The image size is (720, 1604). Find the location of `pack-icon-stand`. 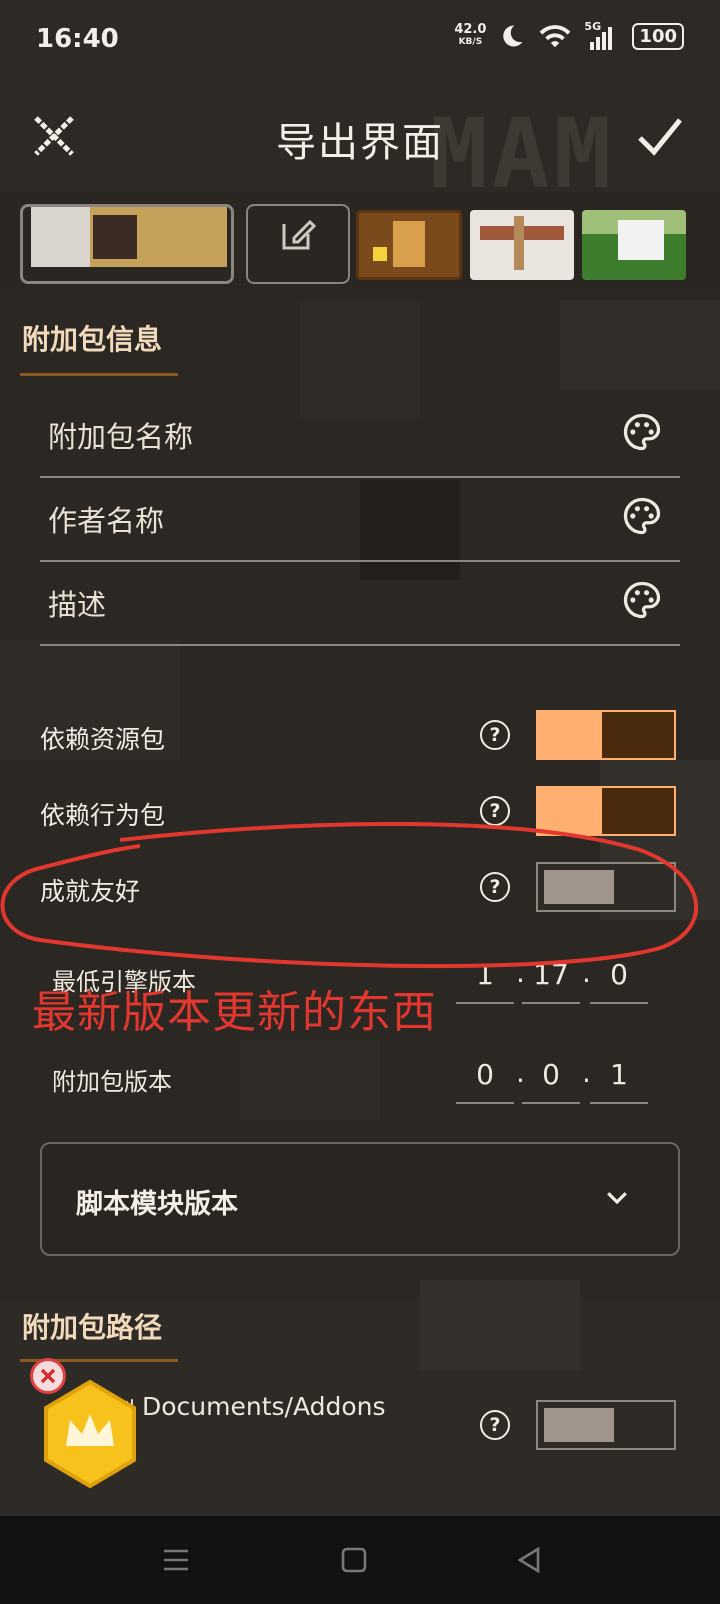

pack-icon-stand is located at coordinates (522, 245).